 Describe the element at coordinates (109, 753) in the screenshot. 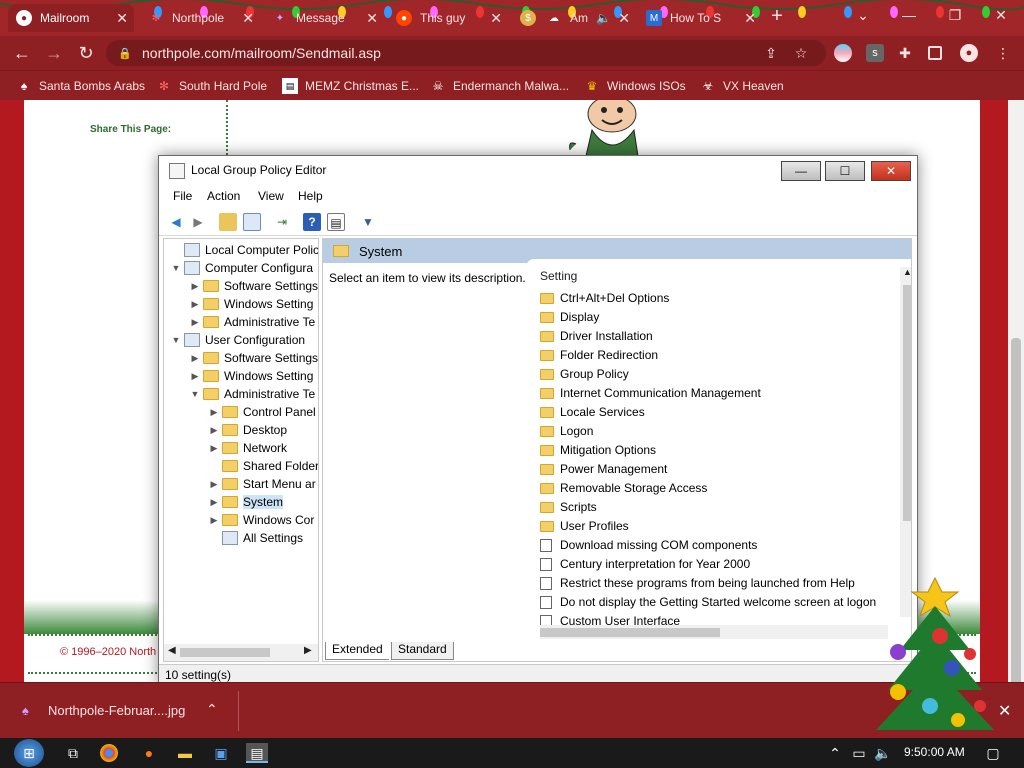

I see `chrome-icon` at that location.